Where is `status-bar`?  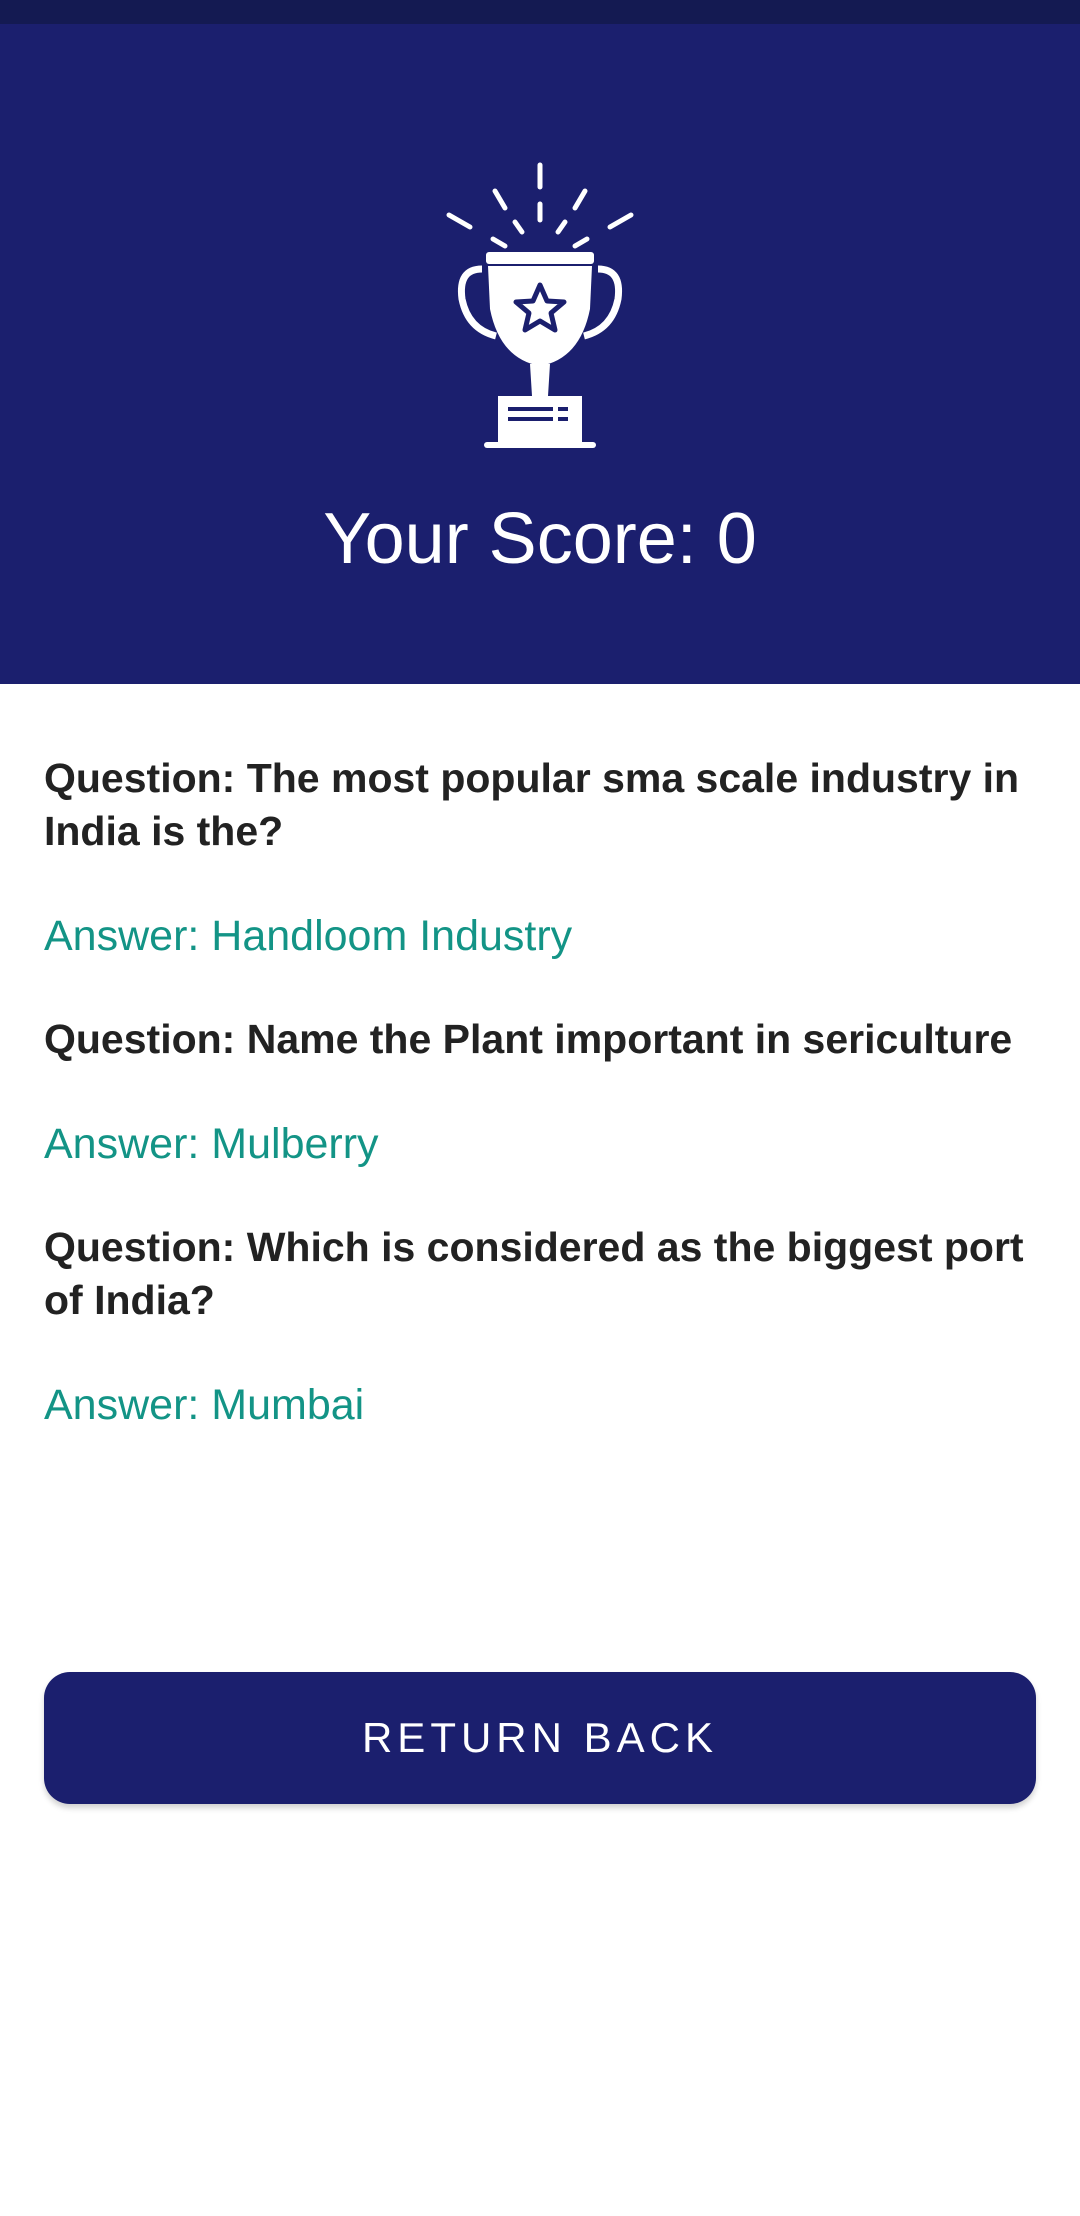 status-bar is located at coordinates (540, 12).